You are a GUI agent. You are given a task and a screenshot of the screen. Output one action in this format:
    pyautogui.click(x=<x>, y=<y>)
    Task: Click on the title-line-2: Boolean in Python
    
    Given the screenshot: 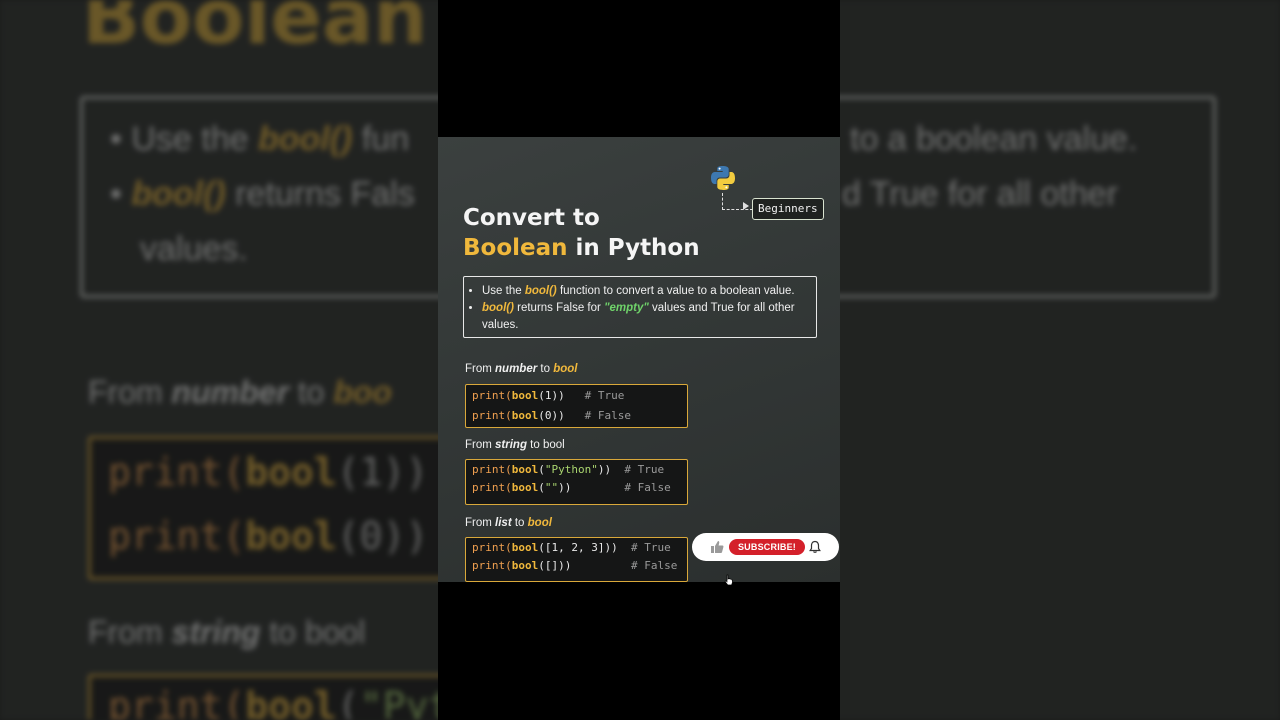 What is the action you would take?
    pyautogui.click(x=581, y=248)
    